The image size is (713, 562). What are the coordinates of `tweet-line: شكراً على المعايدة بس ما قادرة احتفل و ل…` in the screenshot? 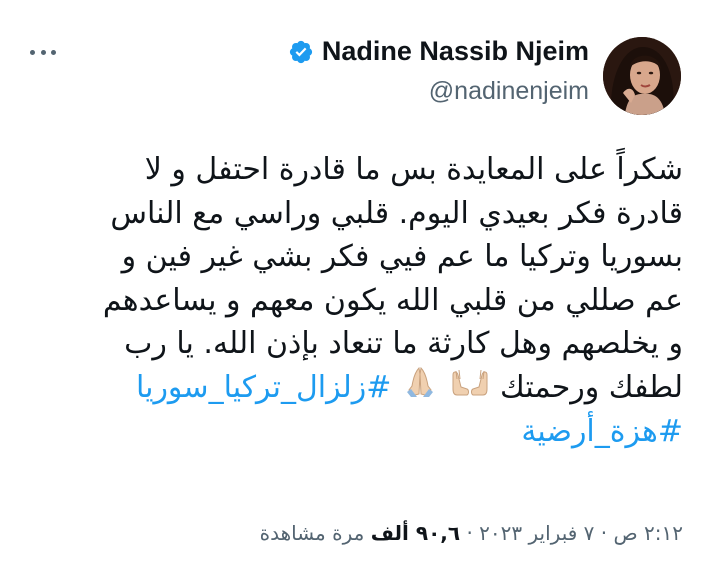 It's located at (413, 169).